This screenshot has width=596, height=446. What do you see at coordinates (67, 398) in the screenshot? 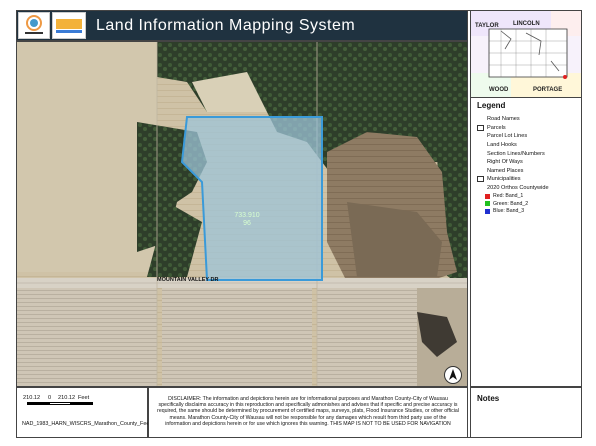
I see `scale-right-label: 210.12` at bounding box center [67, 398].